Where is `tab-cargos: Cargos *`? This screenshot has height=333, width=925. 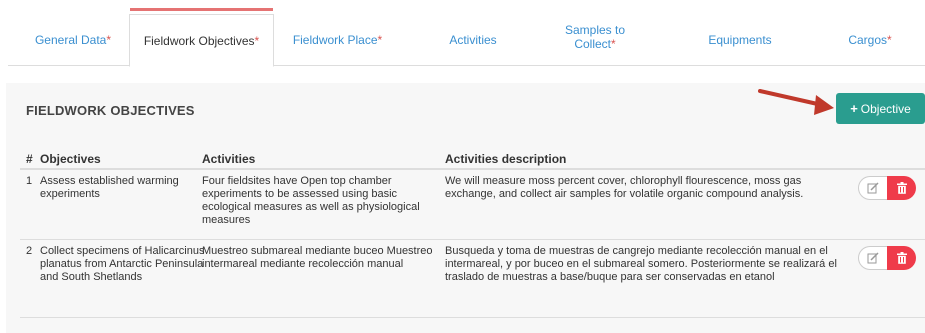 tab-cargos: Cargos * is located at coordinates (870, 40).